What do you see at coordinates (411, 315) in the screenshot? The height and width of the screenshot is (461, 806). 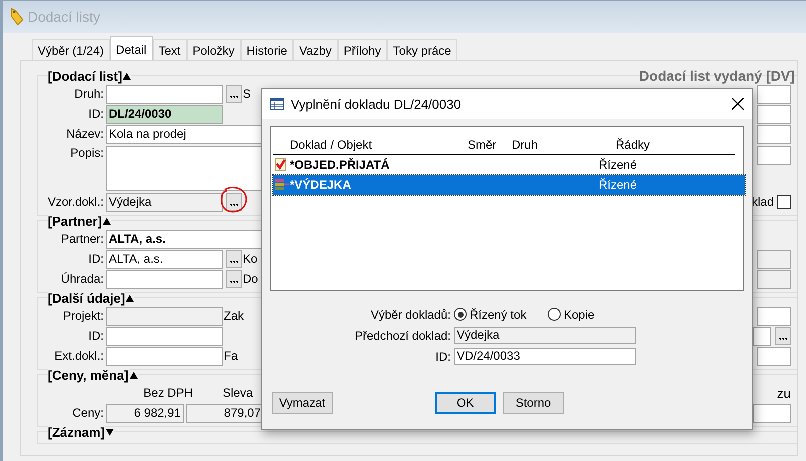 I see `field-label: Výběr dokladů:` at bounding box center [411, 315].